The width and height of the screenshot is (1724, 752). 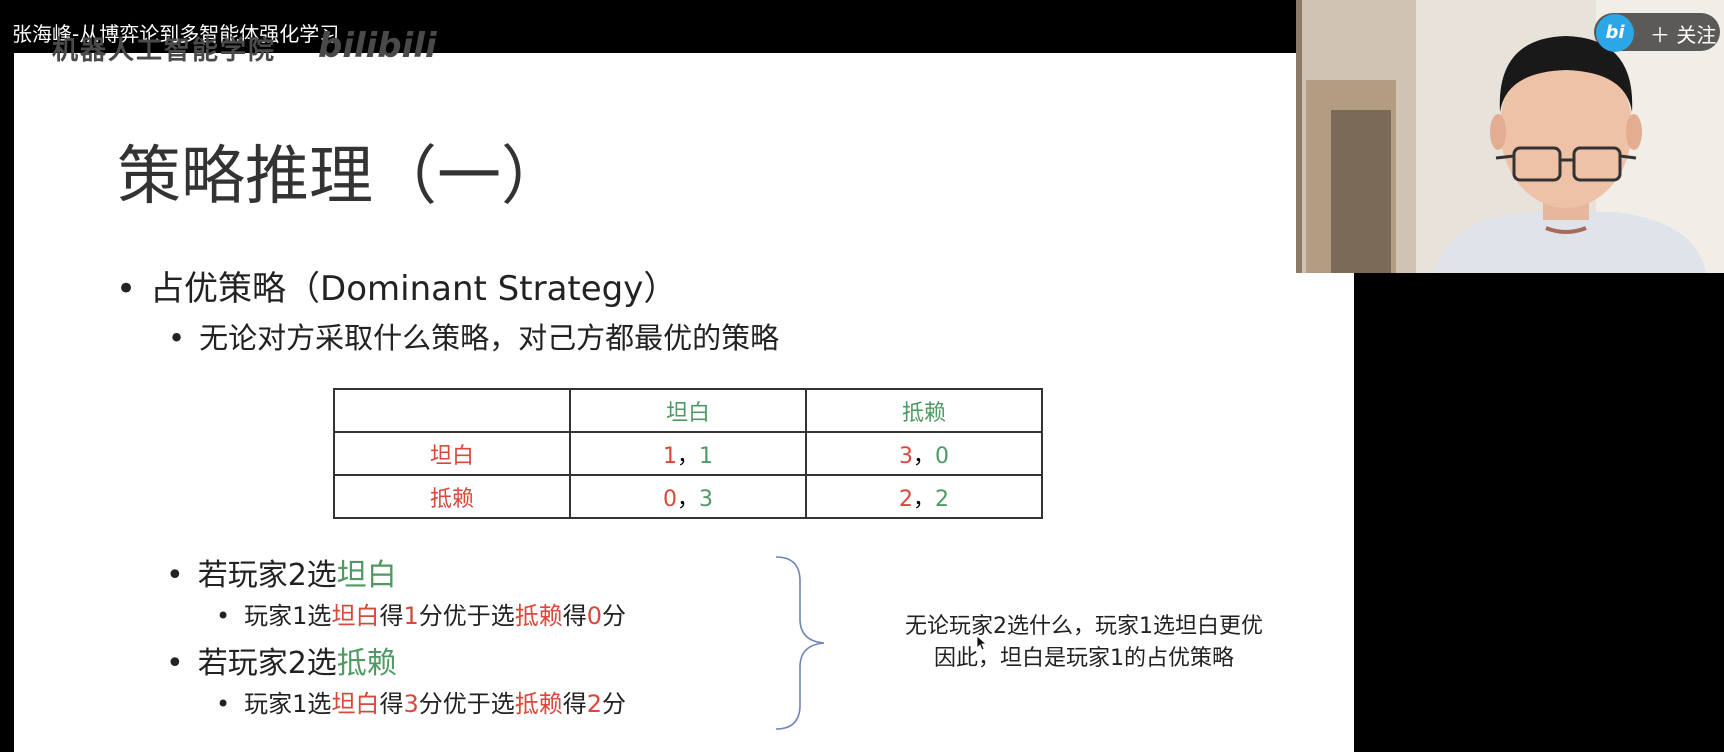 I want to click on watermark-text: 机器人工智能学院, so click(x=164, y=51).